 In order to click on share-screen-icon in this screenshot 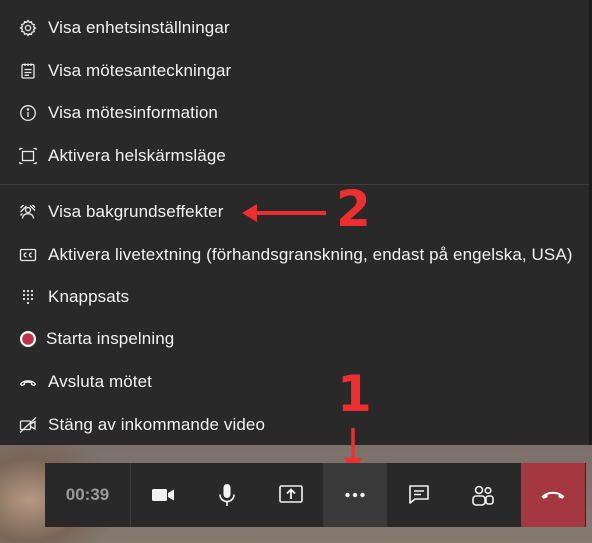, I will do `click(291, 494)`.